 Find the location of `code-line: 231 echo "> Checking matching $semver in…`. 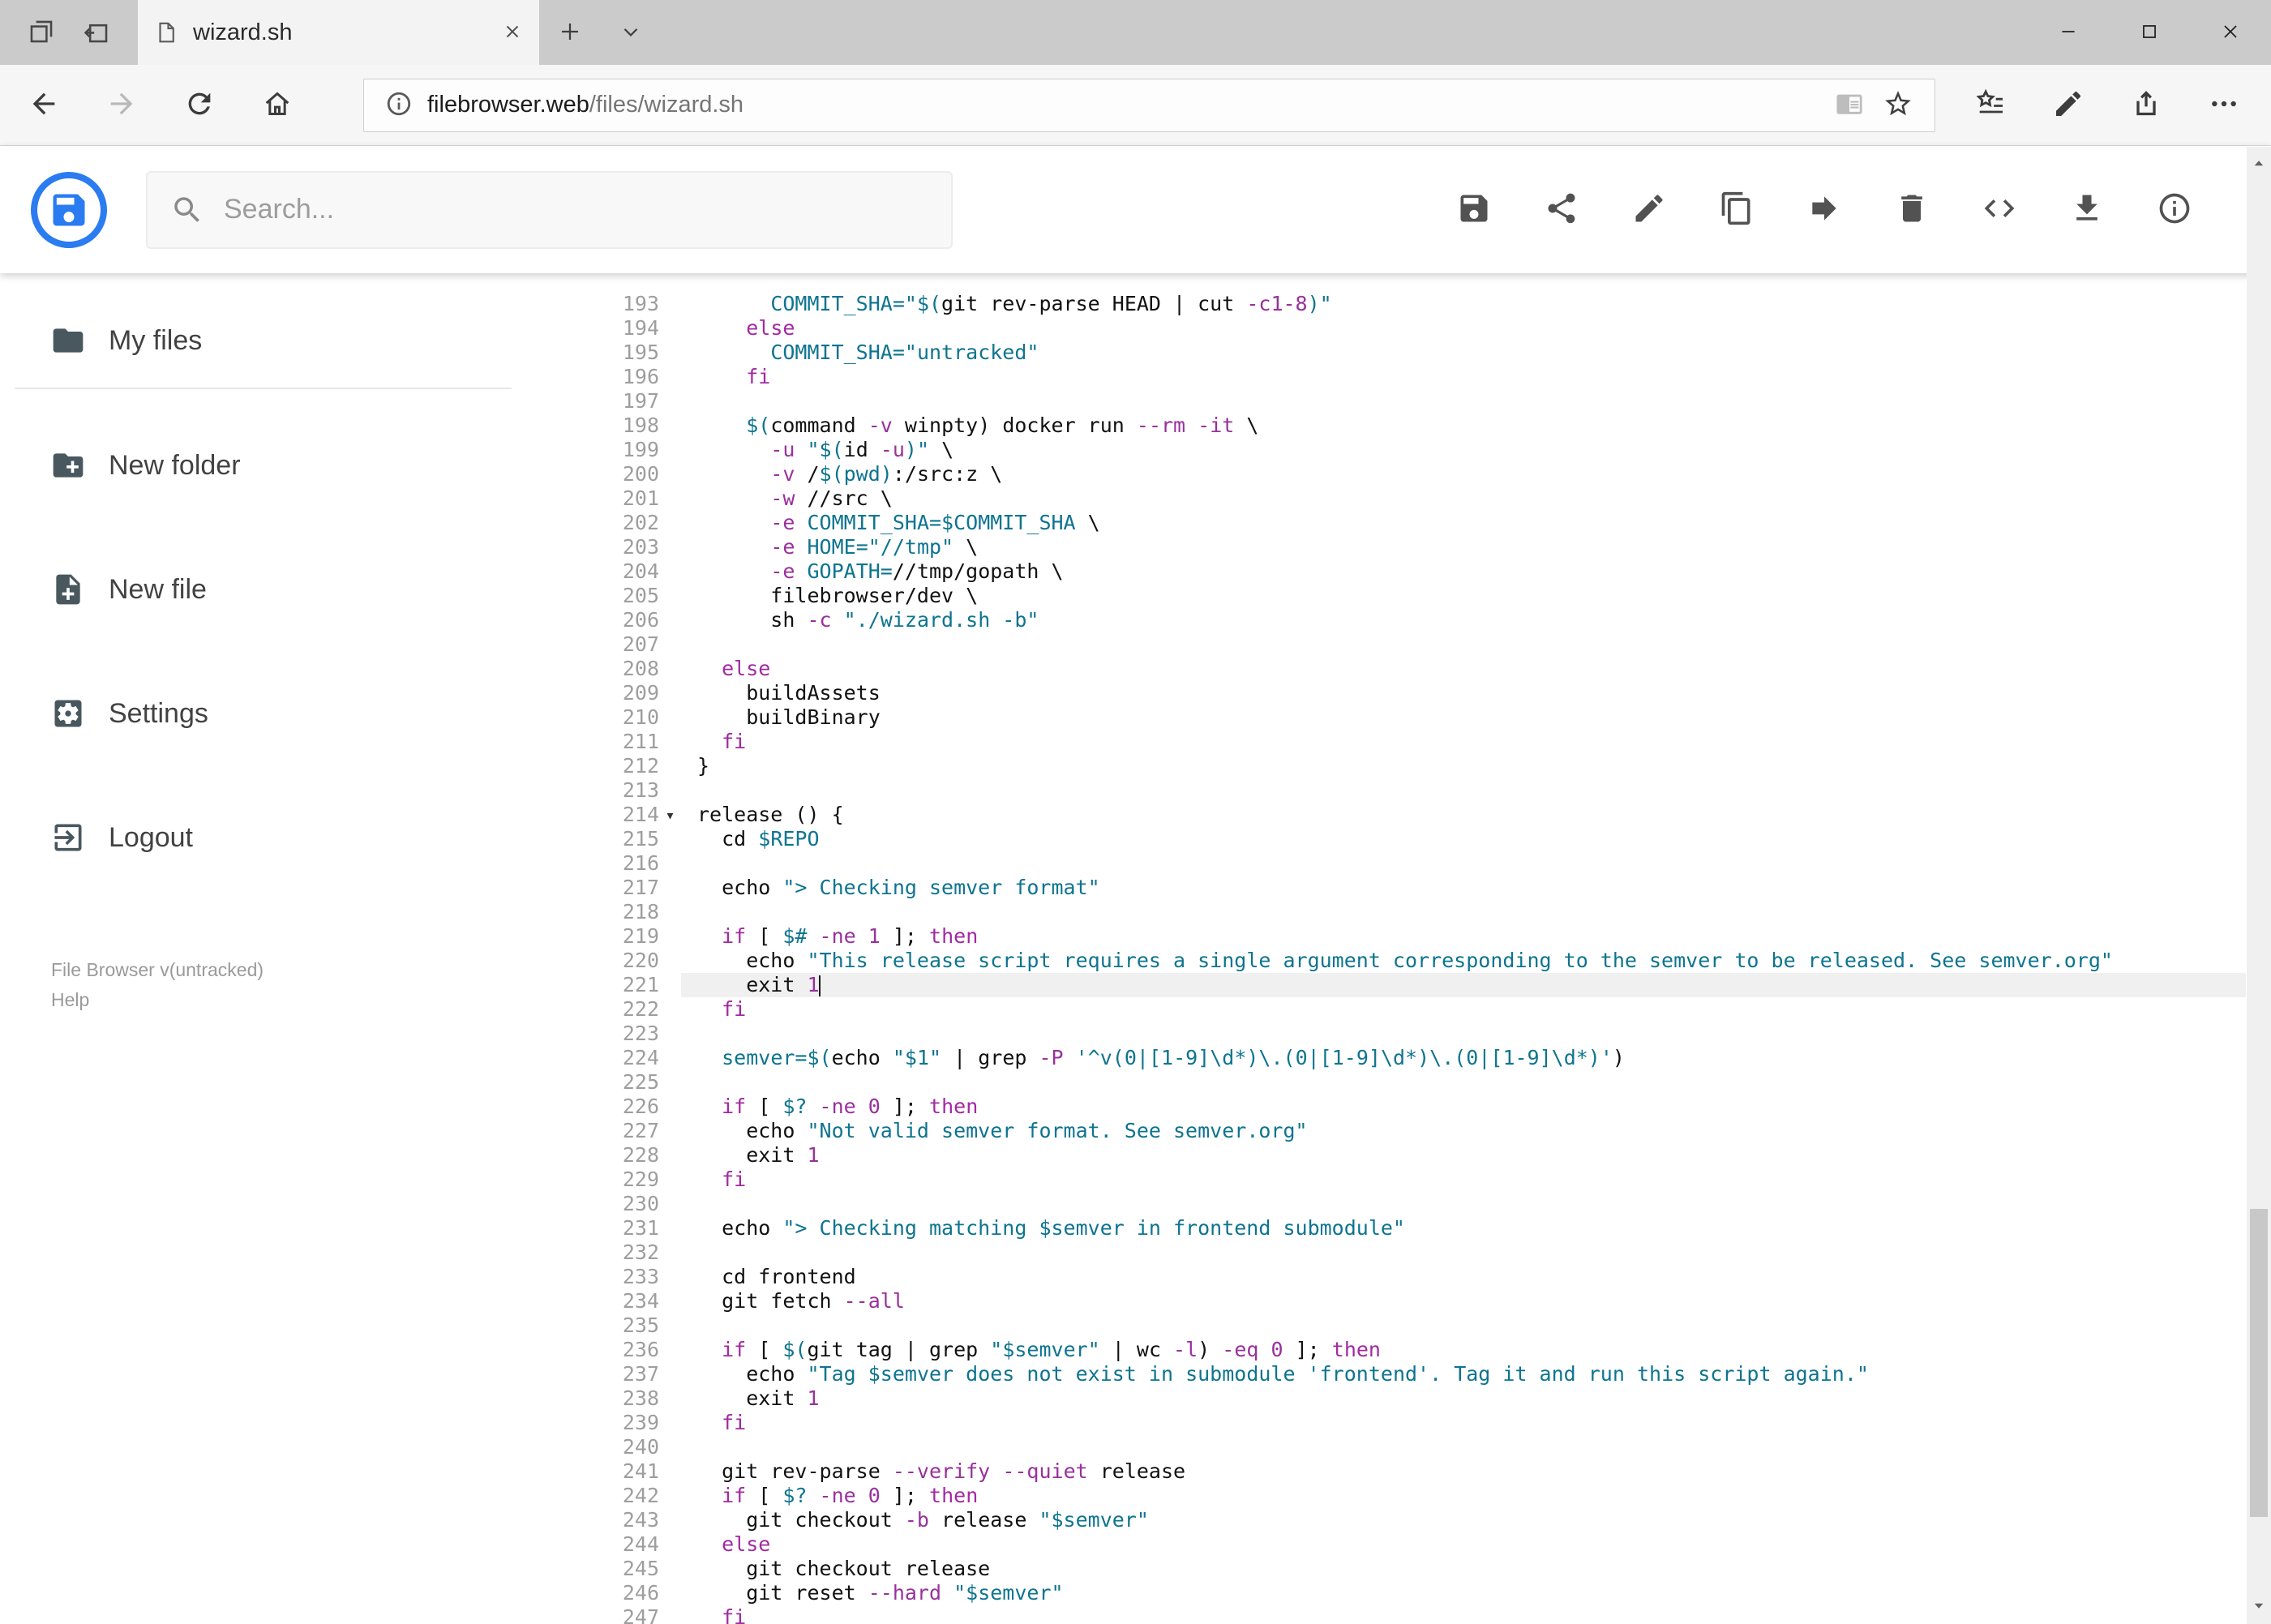

code-line: 231 echo "> Checking matching $semver in… is located at coordinates (1383, 1228).